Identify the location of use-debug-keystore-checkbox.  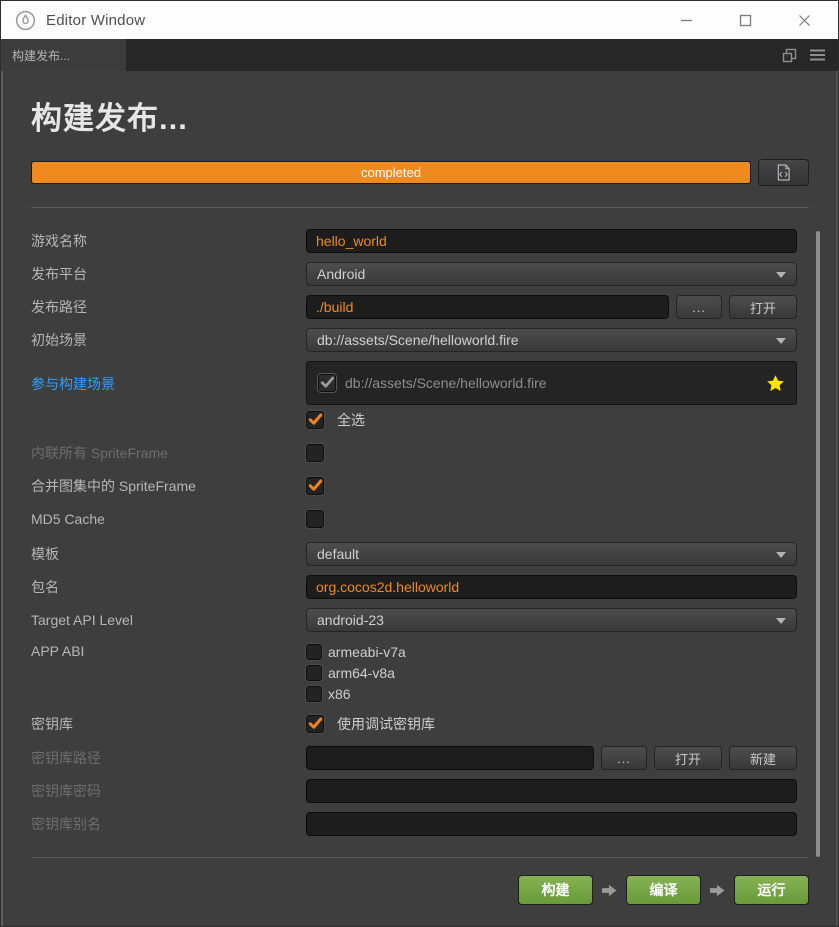
(315, 724).